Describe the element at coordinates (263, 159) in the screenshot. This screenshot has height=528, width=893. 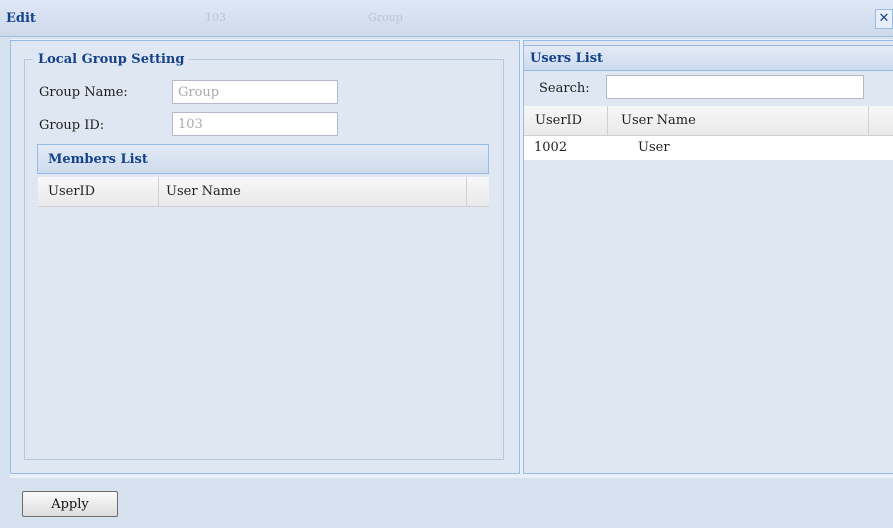
I see `members-list-header: Members List` at that location.